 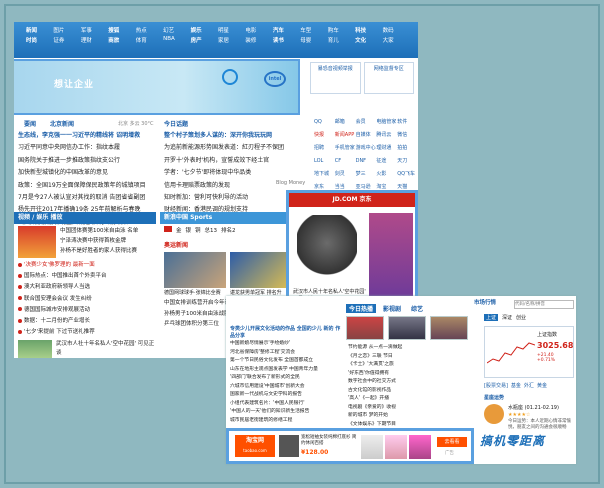 What do you see at coordinates (88, 186) in the screenshot?
I see `news-item: 政策：全国19万全面保障保民政策年的城镇项目` at bounding box center [88, 186].